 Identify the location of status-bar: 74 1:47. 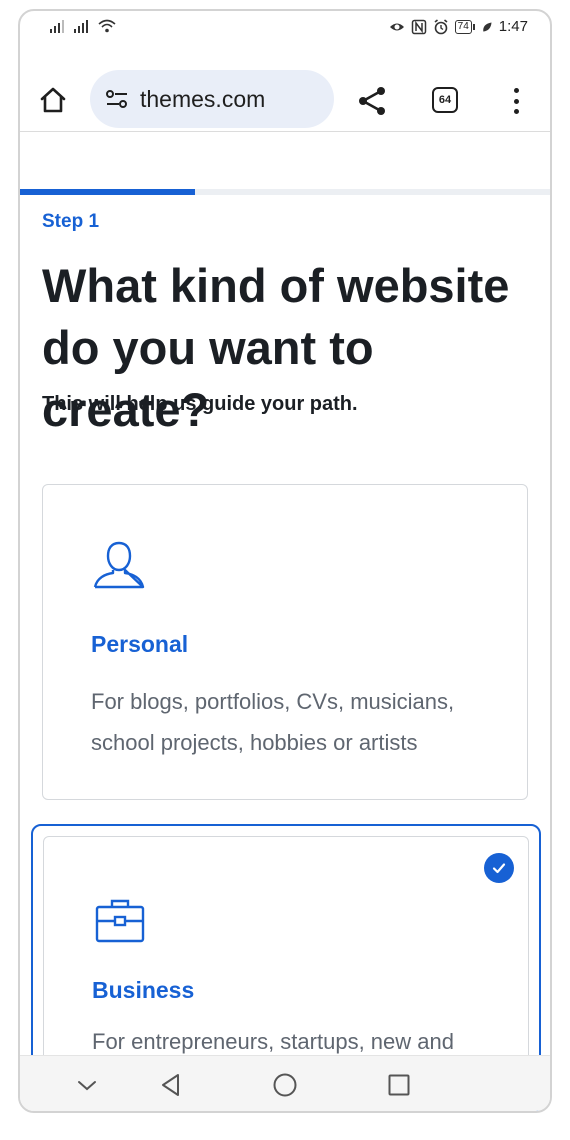
(285, 28).